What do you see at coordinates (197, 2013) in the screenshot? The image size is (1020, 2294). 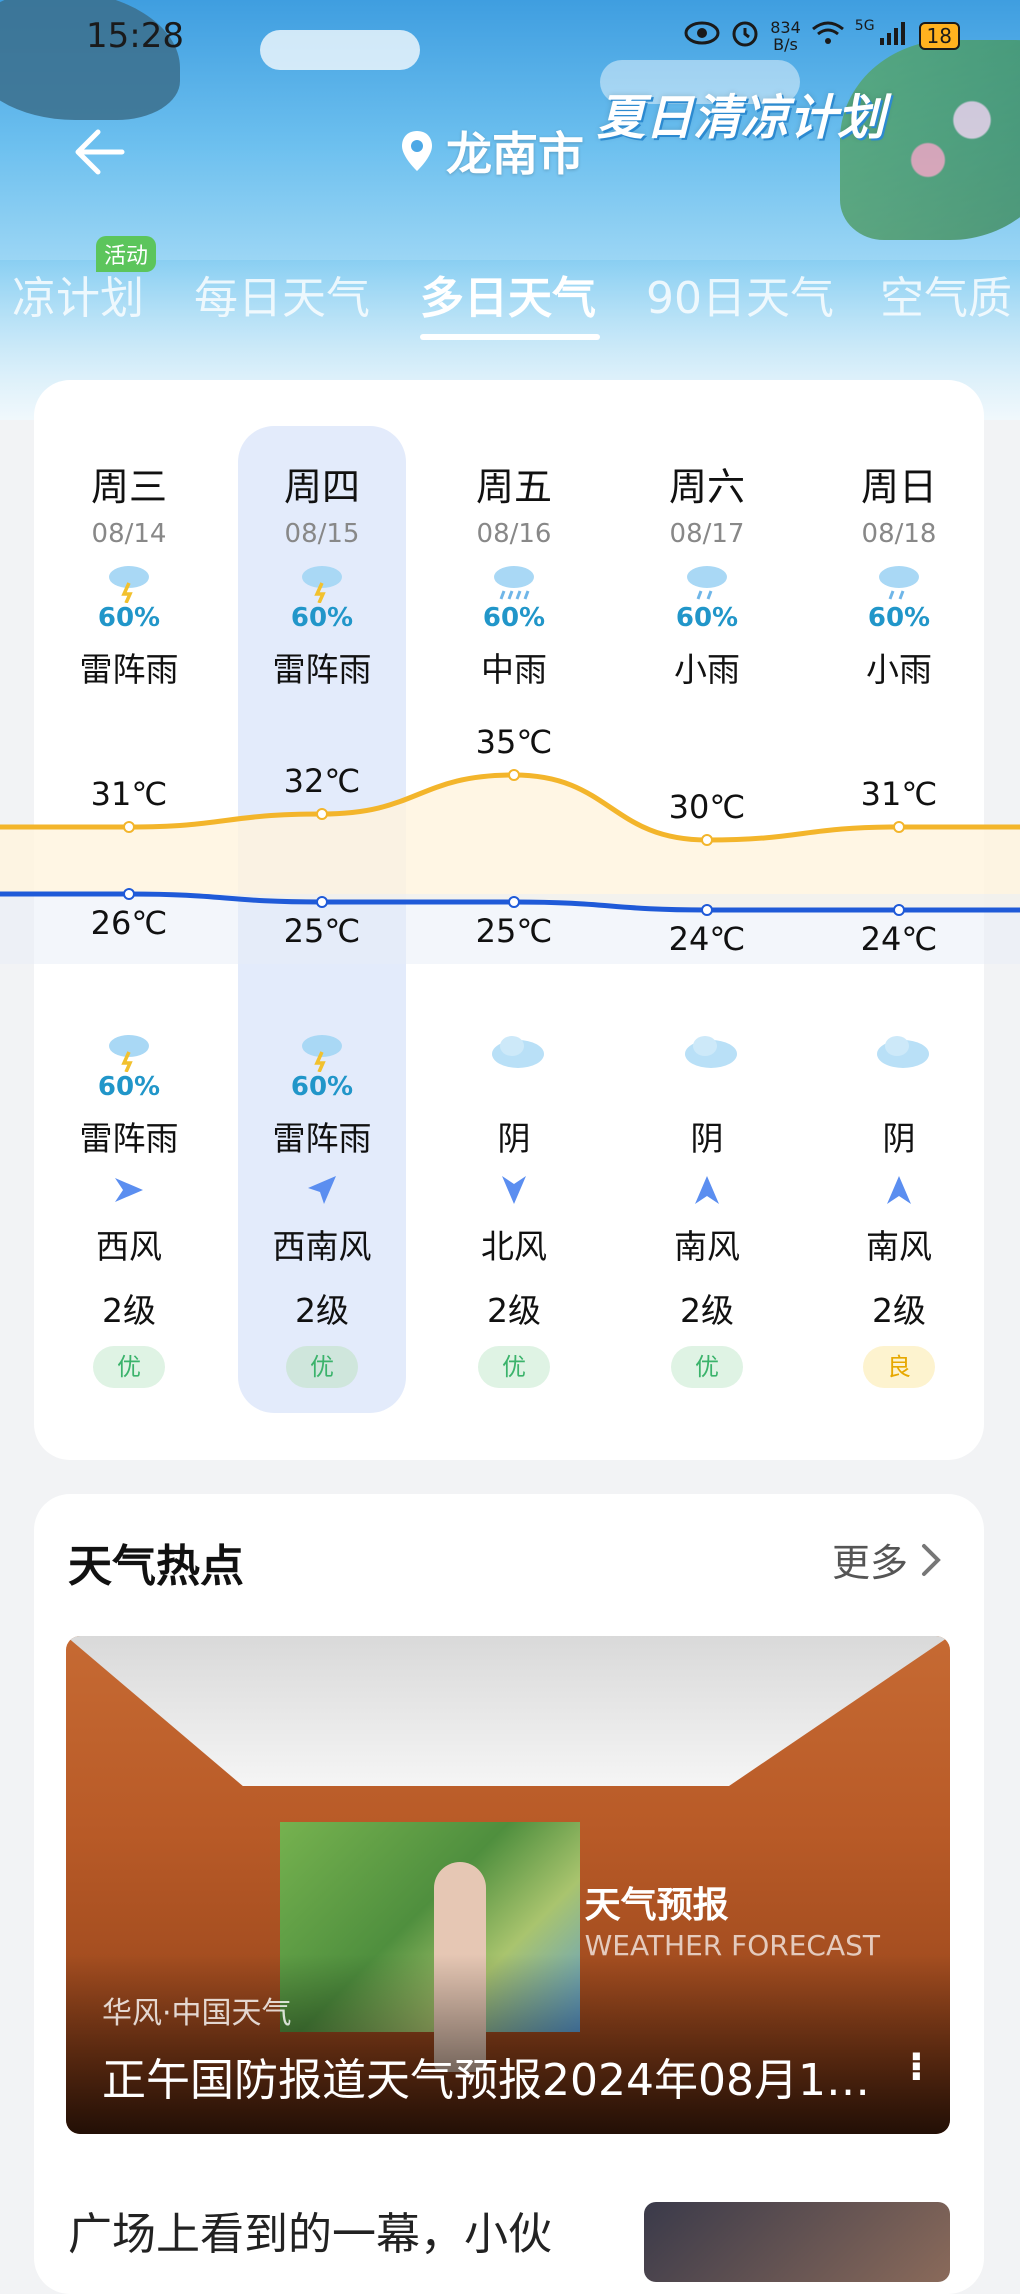 I see `video-source: 华风·中国天气` at bounding box center [197, 2013].